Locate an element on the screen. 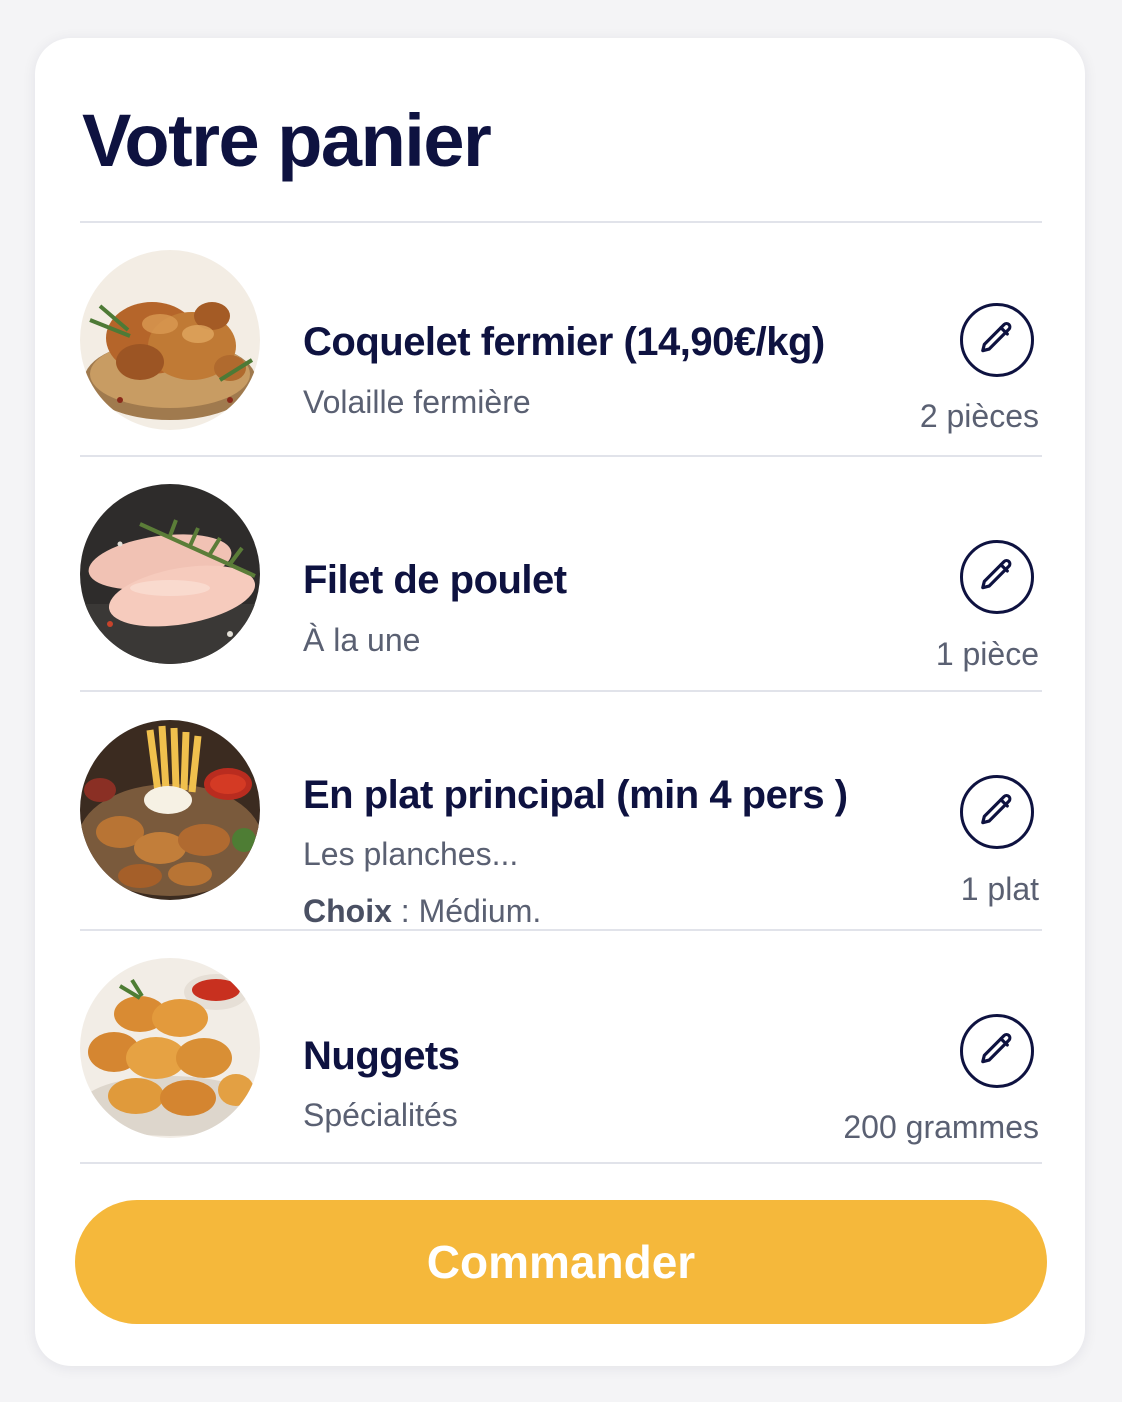  roast-chicken-image is located at coordinates (170, 340).